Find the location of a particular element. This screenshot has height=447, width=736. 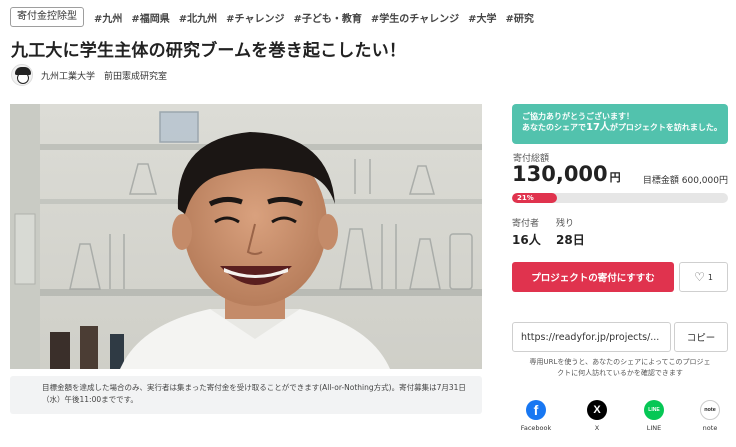

share-facebook: f Facebook is located at coordinates (536, 416).